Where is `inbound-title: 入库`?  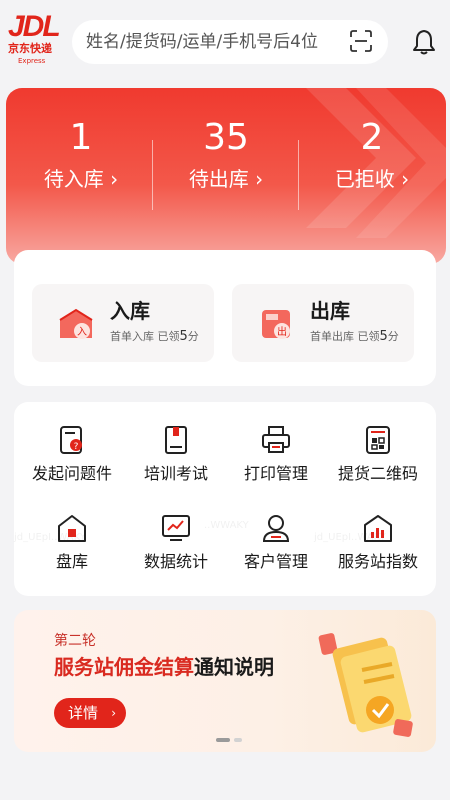 inbound-title: 入库 is located at coordinates (130, 311).